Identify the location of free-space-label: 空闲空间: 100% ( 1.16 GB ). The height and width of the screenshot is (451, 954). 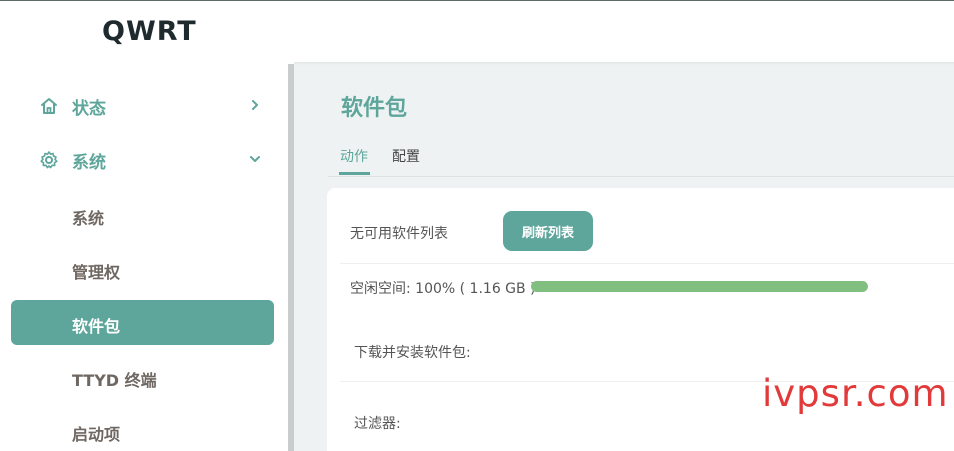
(443, 289).